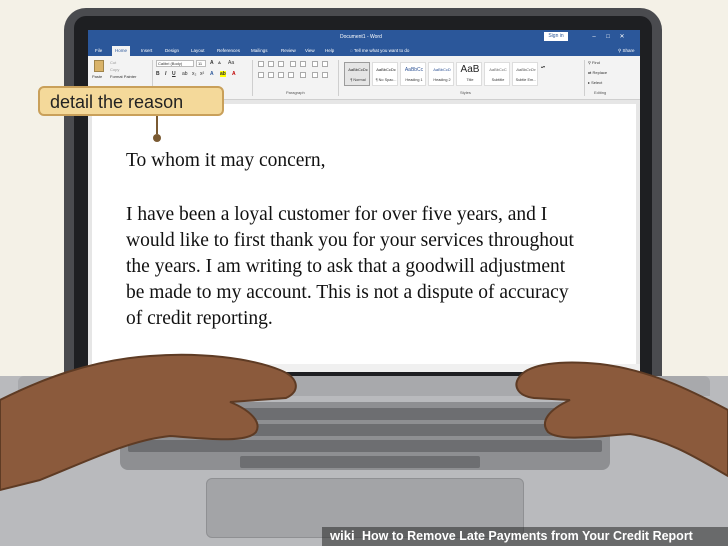 This screenshot has width=728, height=546. I want to click on styles-scroll-icon: ▴▾, so click(543, 66).